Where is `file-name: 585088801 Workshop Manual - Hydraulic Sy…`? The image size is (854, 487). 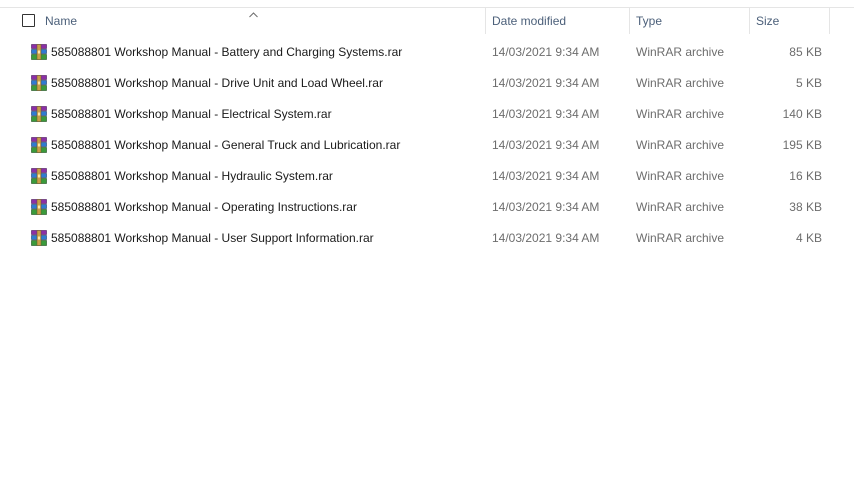
file-name: 585088801 Workshop Manual - Hydraulic Sy… is located at coordinates (192, 176).